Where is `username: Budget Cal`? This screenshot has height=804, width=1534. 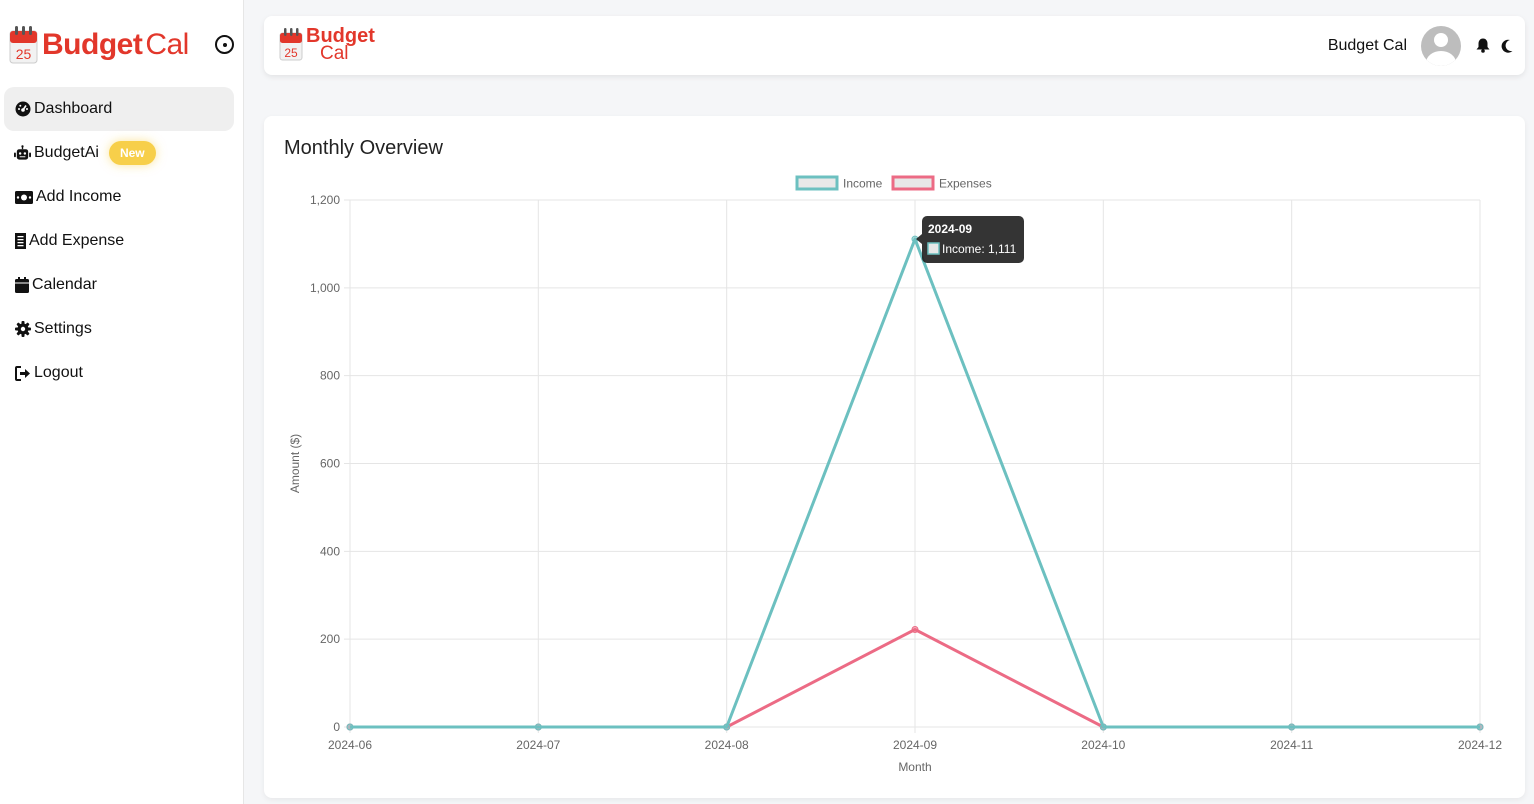
username: Budget Cal is located at coordinates (1367, 45).